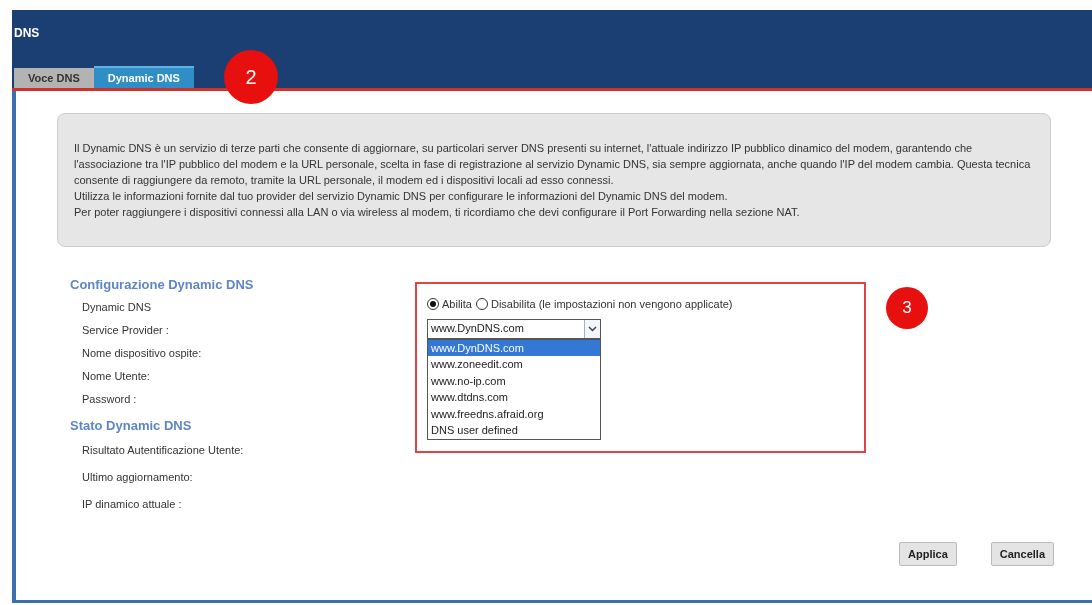 The height and width of the screenshot is (605, 1092). I want to click on field-label: IP dinamico attuale :, so click(132, 504).